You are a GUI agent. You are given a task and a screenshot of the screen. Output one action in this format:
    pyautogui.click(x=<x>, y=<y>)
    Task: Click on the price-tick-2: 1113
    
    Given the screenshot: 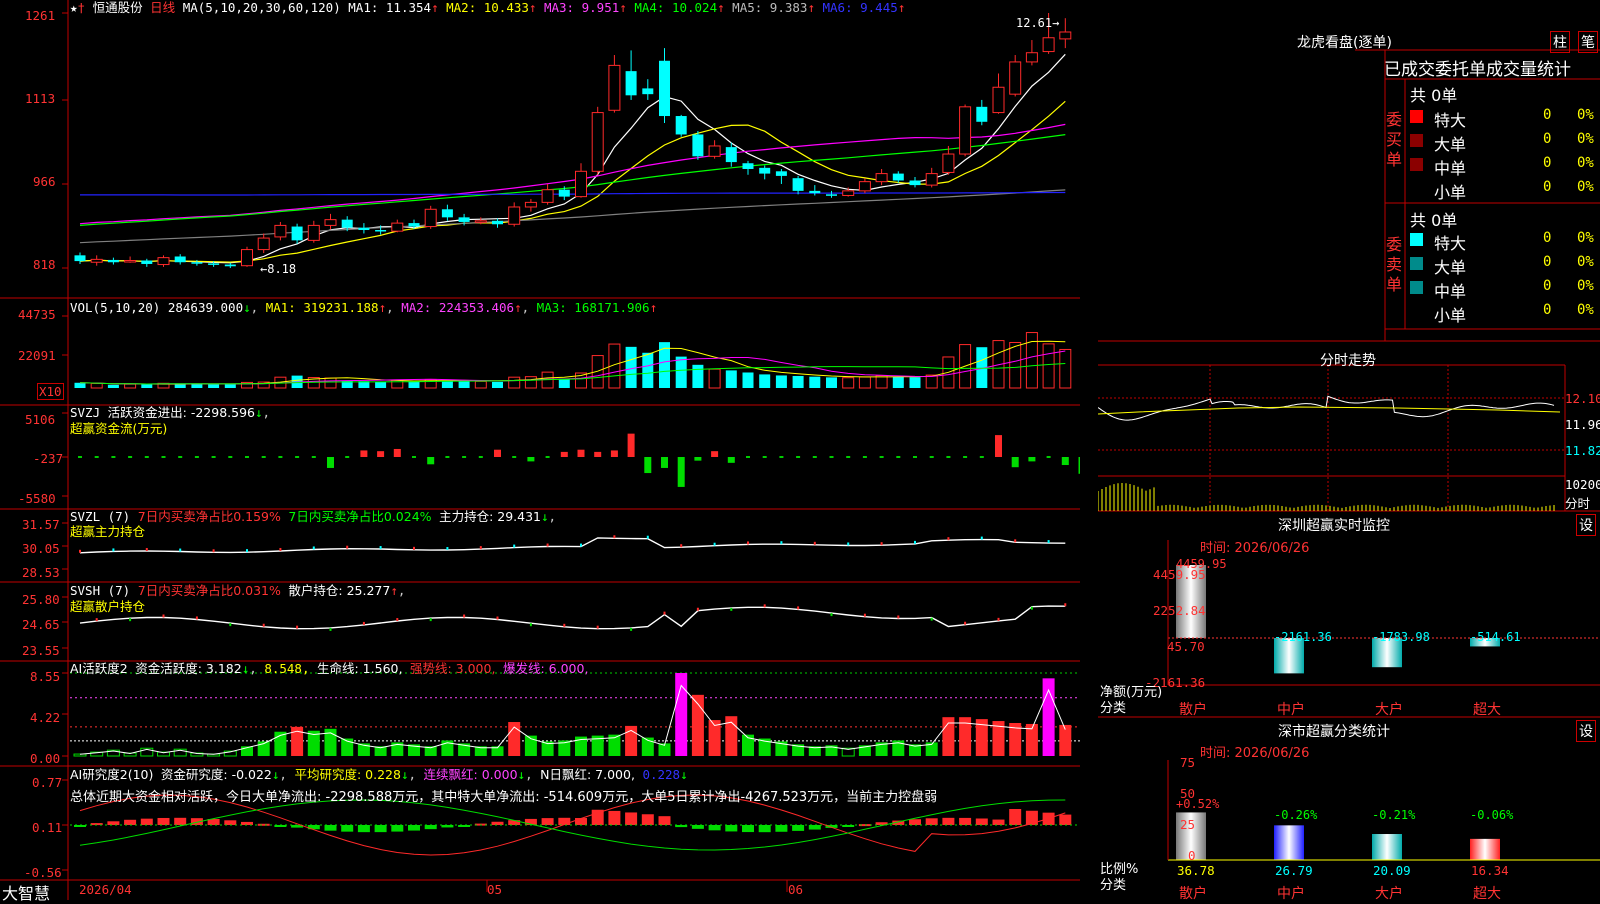 What is the action you would take?
    pyautogui.click(x=40, y=98)
    